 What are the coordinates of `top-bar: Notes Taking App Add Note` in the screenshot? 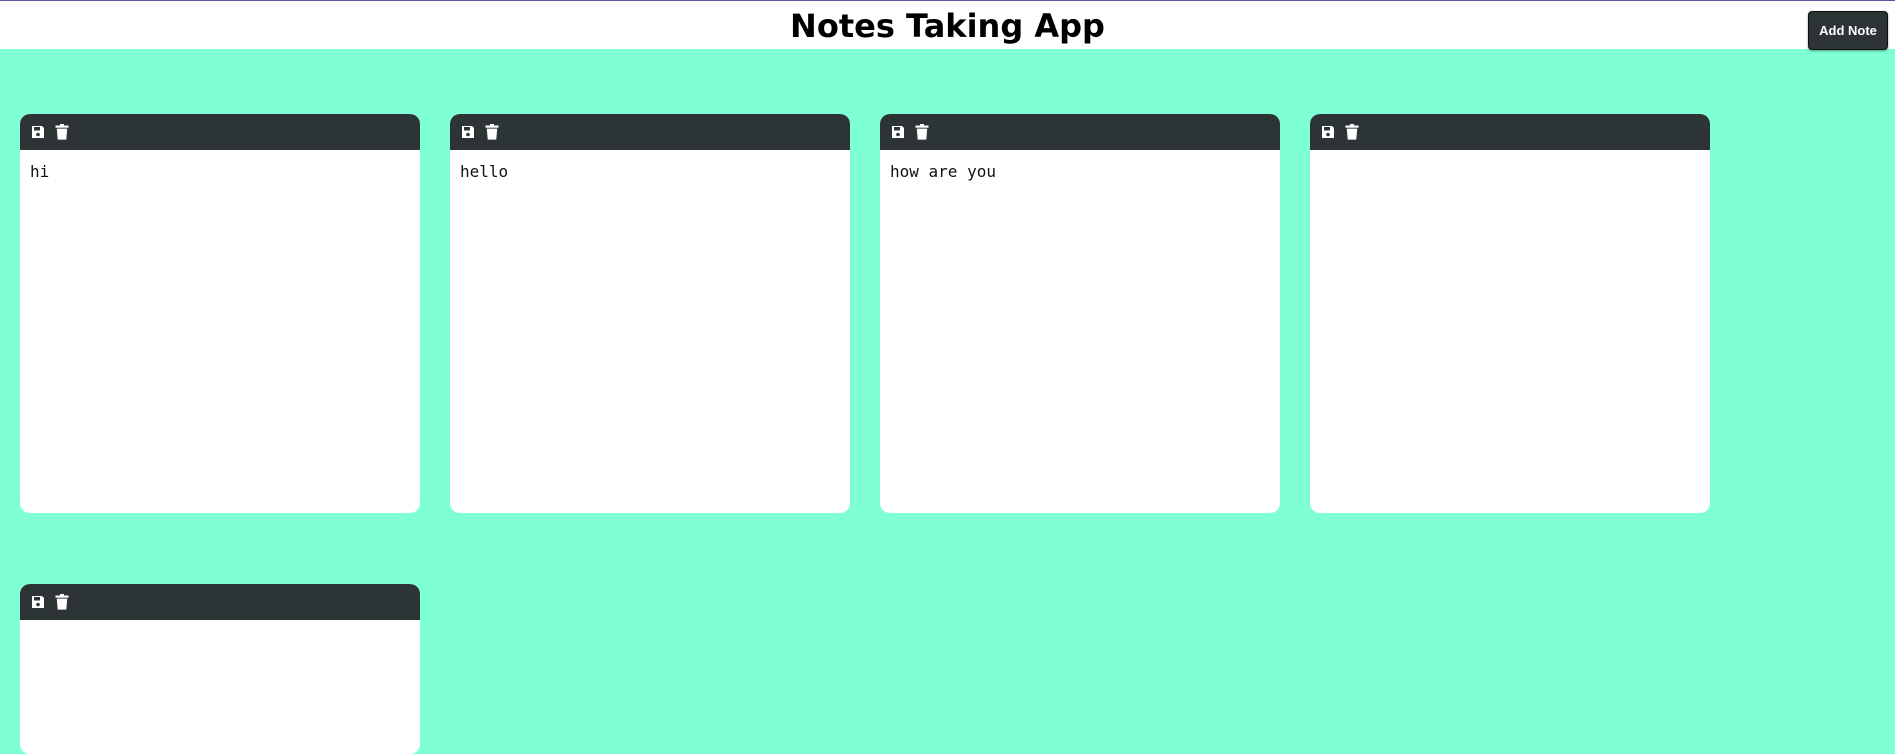 It's located at (947, 25).